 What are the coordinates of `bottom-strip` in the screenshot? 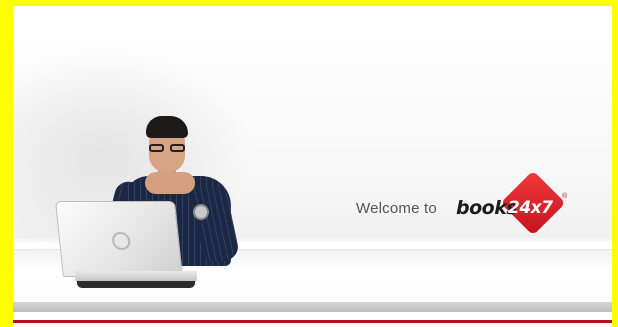 It's located at (312, 325).